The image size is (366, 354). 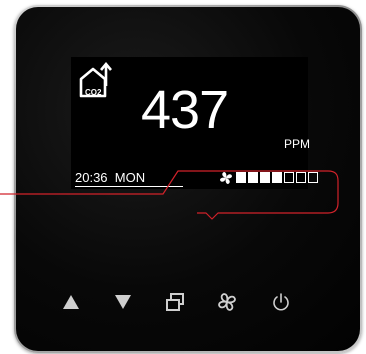 I want to click on power-button, so click(x=281, y=302).